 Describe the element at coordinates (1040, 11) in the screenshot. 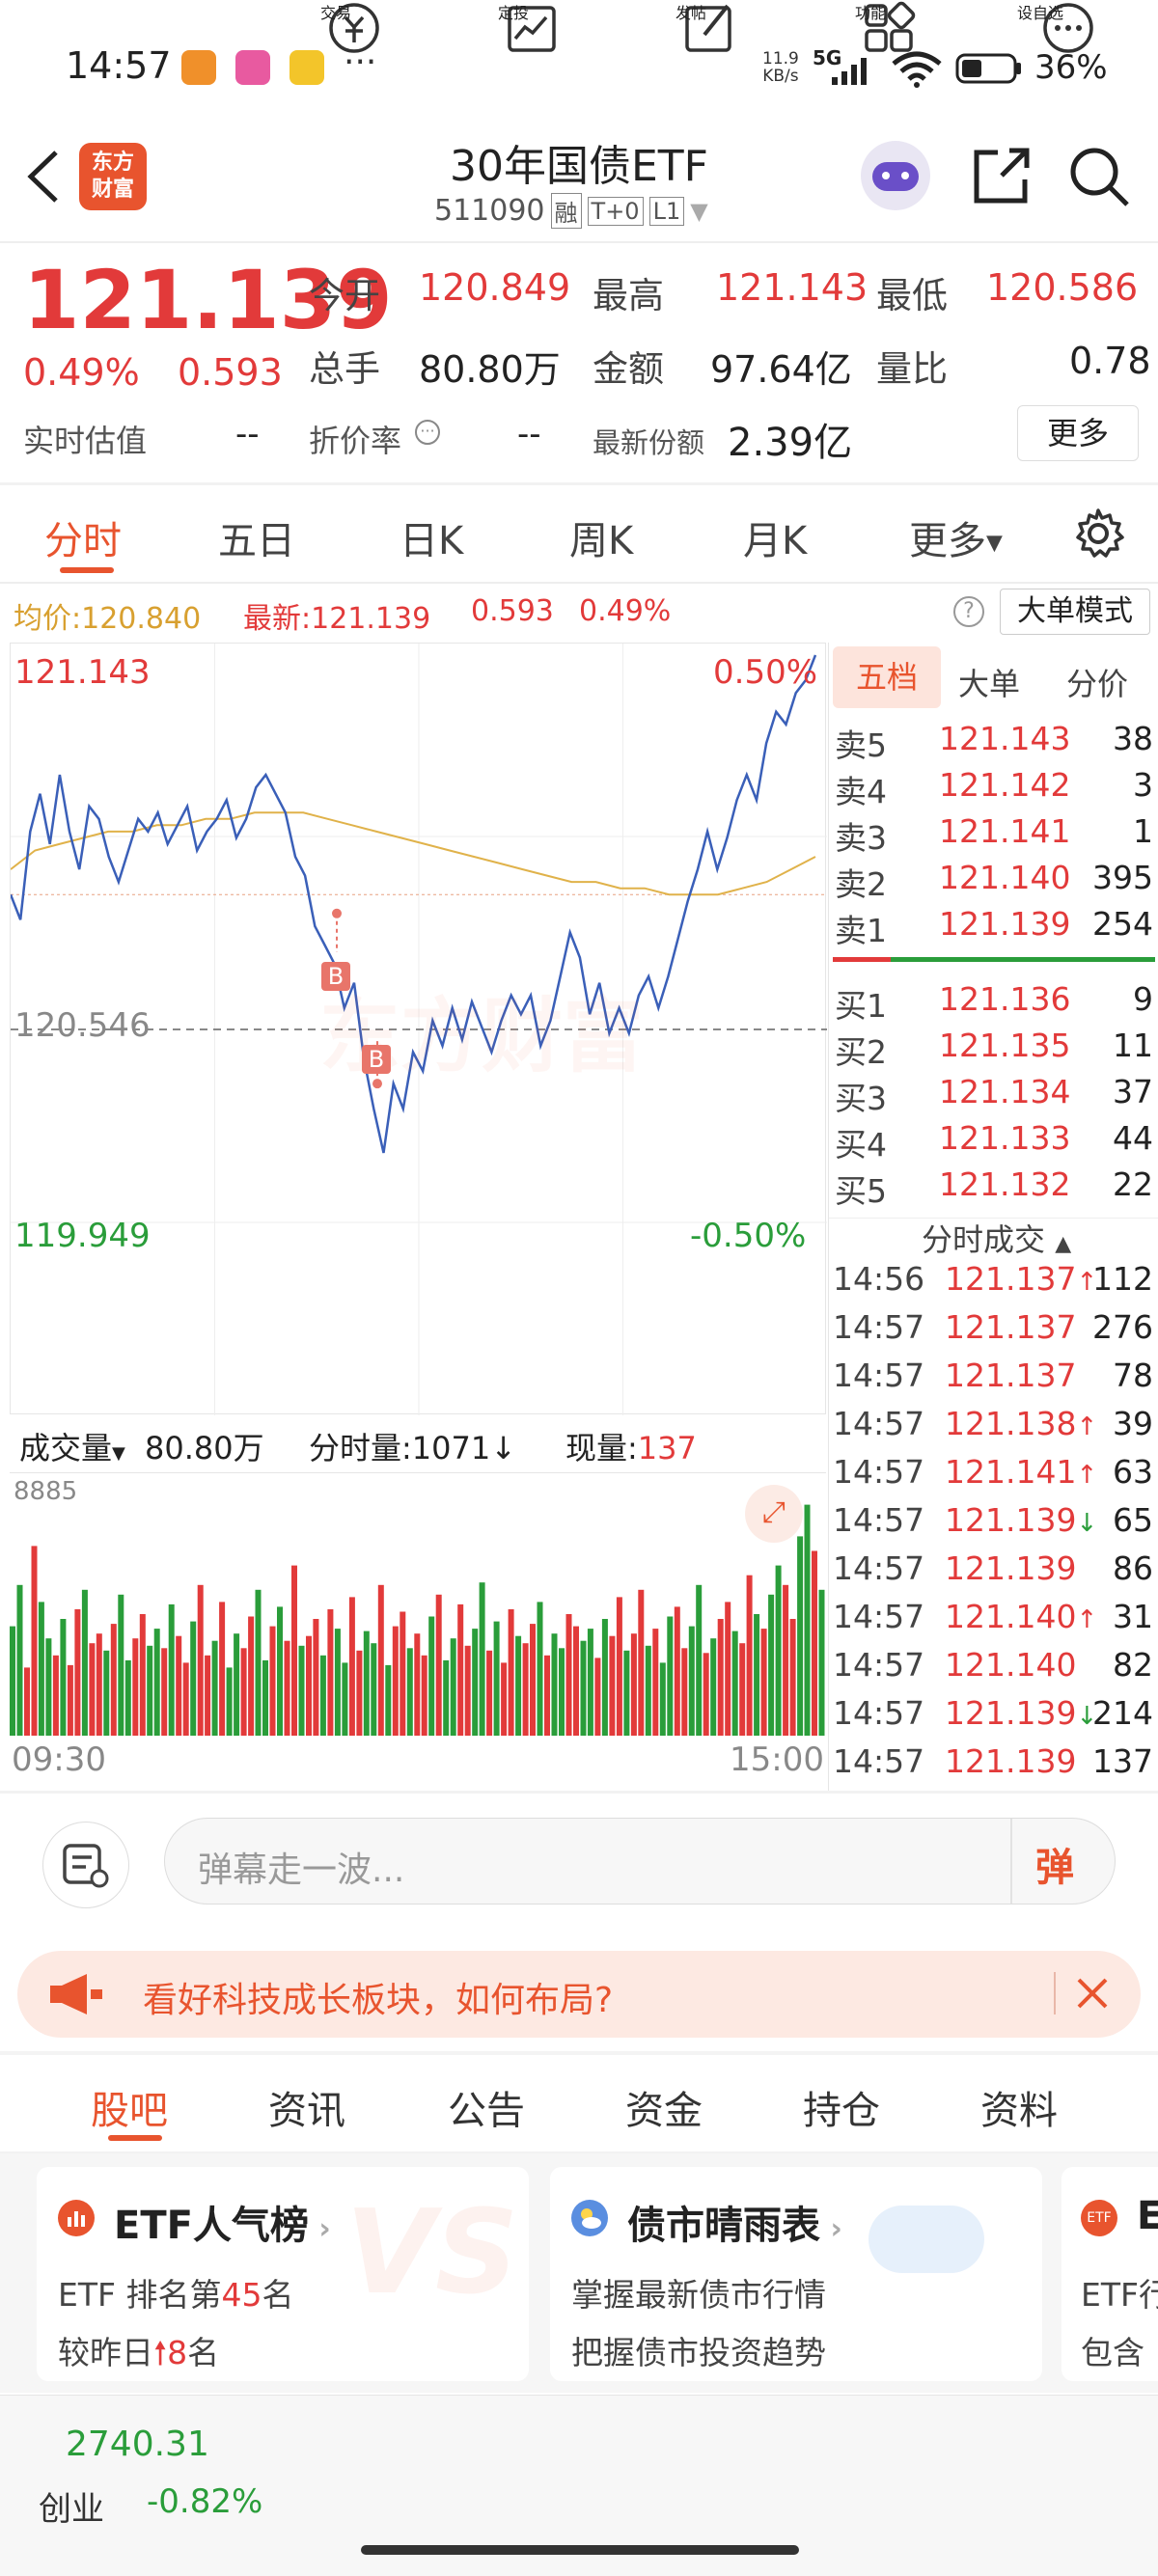

I see `nav-add-watchlist: 设自选` at that location.